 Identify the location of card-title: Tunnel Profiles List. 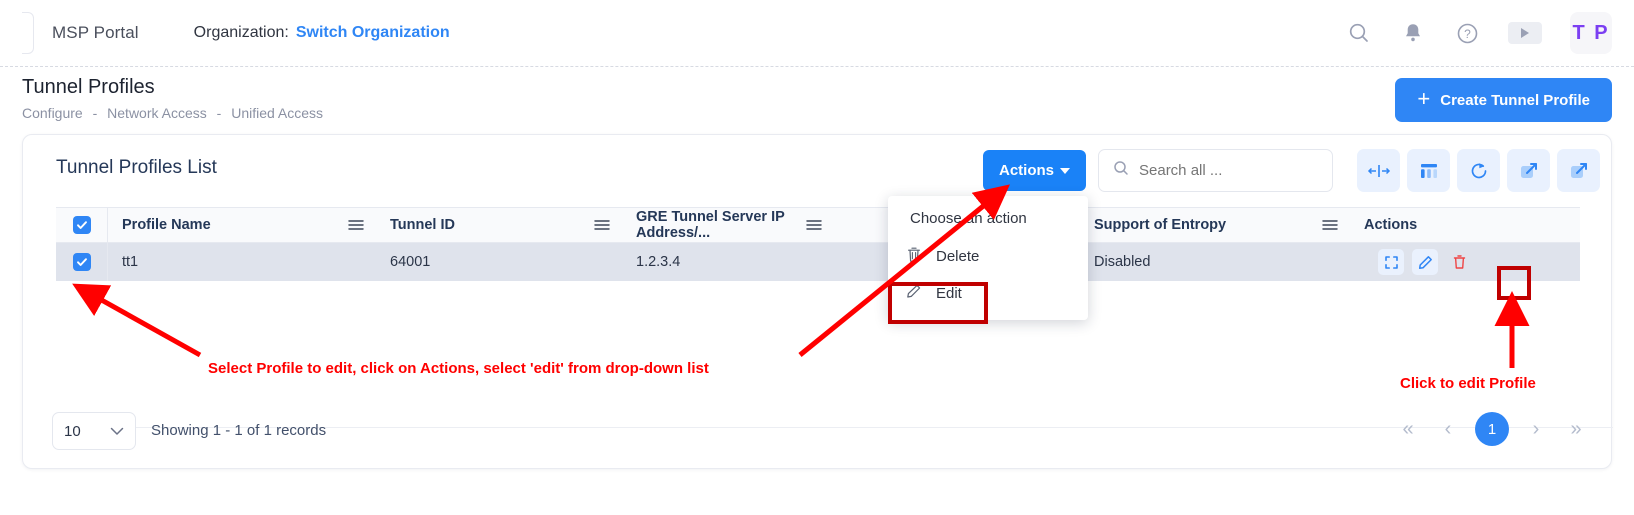
(136, 167).